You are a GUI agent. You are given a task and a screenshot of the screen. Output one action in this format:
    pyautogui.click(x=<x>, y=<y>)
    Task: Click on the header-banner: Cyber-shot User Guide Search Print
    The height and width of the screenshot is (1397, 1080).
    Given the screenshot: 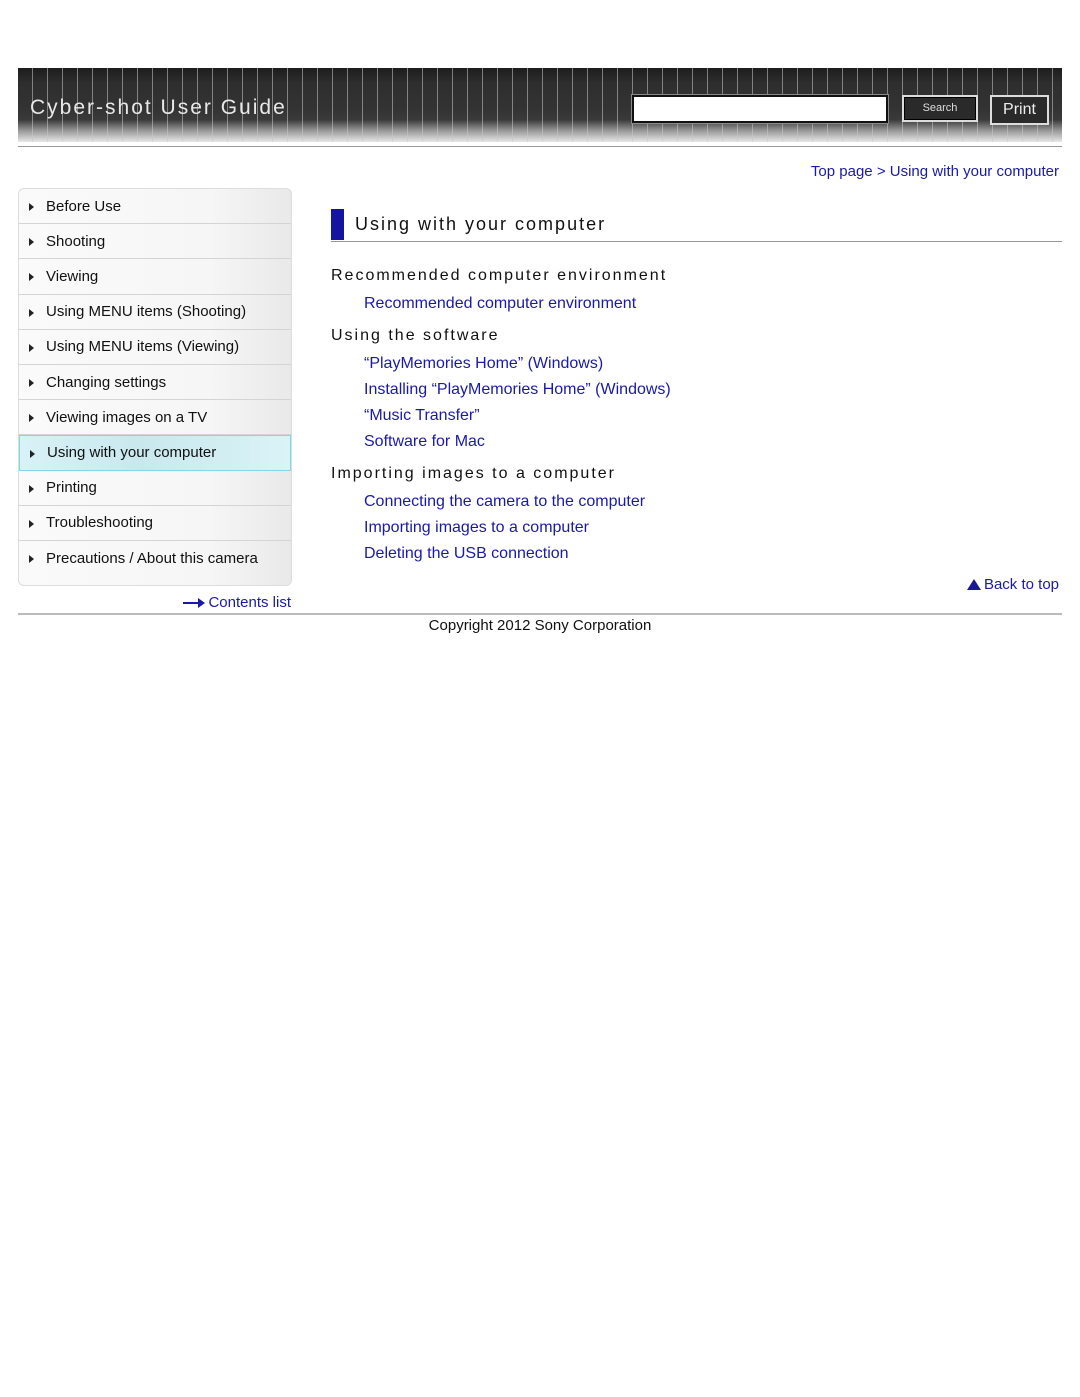 What is the action you would take?
    pyautogui.click(x=540, y=105)
    